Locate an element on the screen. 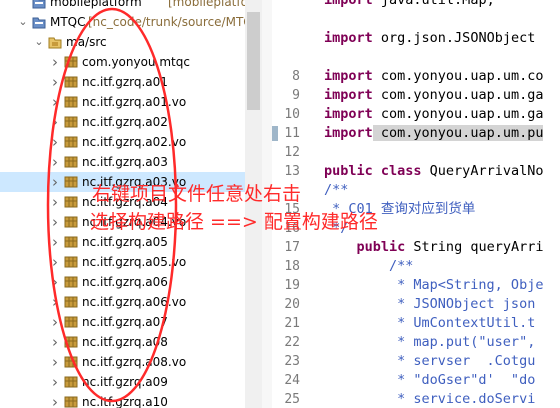 This screenshot has width=560, height=408. code-line: import com.yonyou.uap.um.pu is located at coordinates (434, 133).